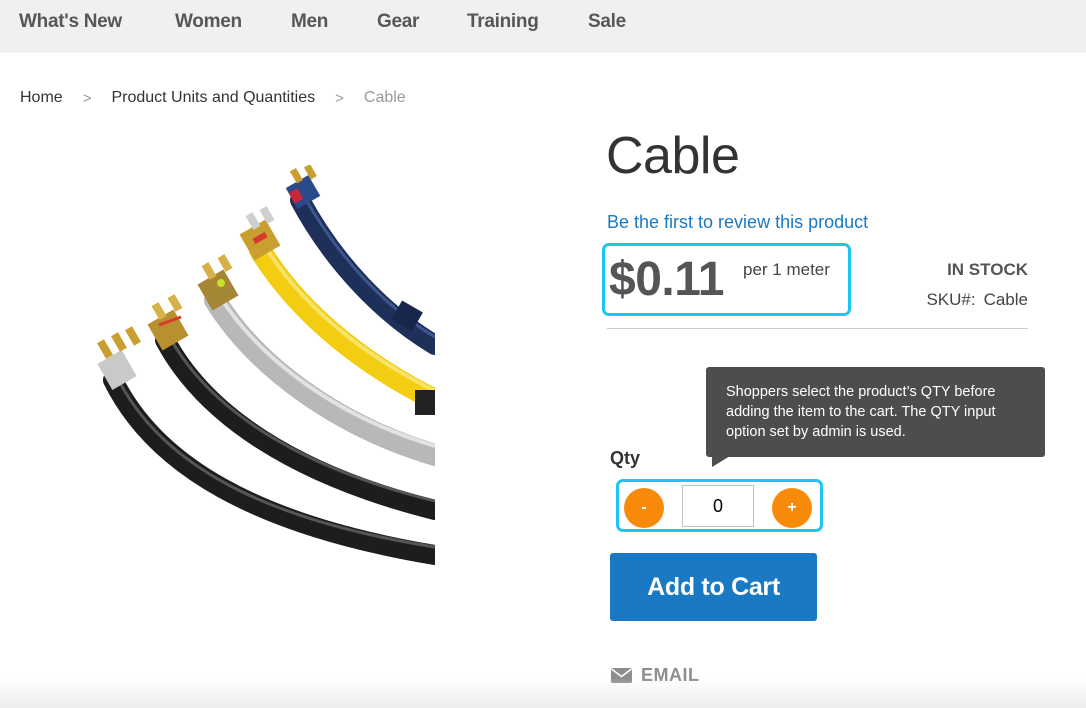 The height and width of the screenshot is (708, 1086). Describe the element at coordinates (721, 461) in the screenshot. I see `tooltip-arrow` at that location.